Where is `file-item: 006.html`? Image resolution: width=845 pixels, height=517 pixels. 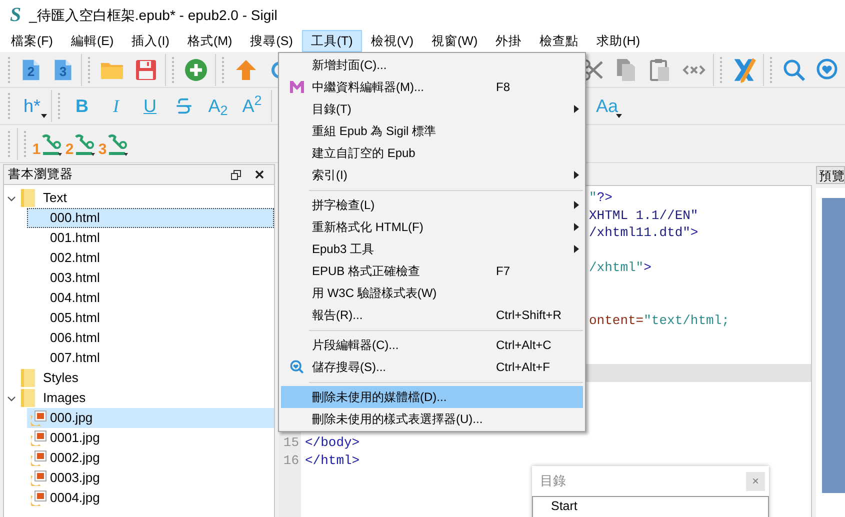 file-item: 006.html is located at coordinates (150, 338).